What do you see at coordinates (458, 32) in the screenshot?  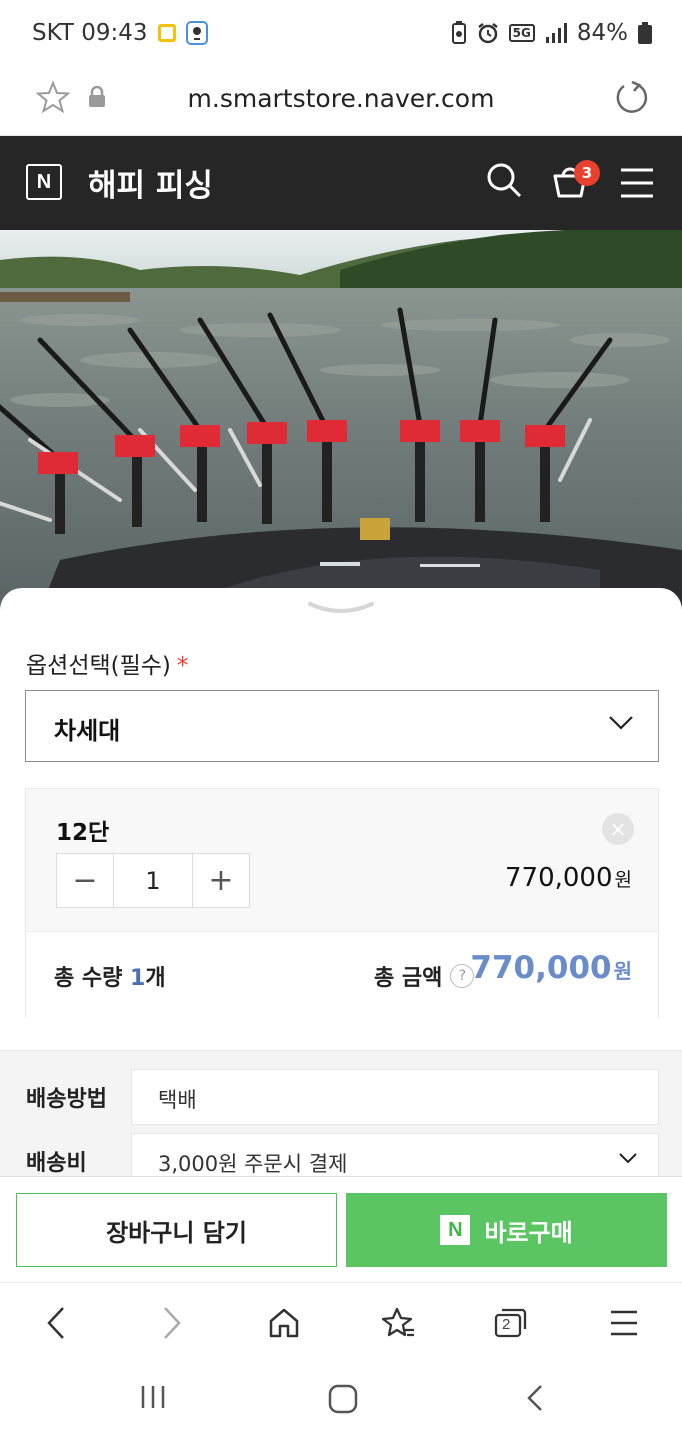 I see `battery-saver-icon` at bounding box center [458, 32].